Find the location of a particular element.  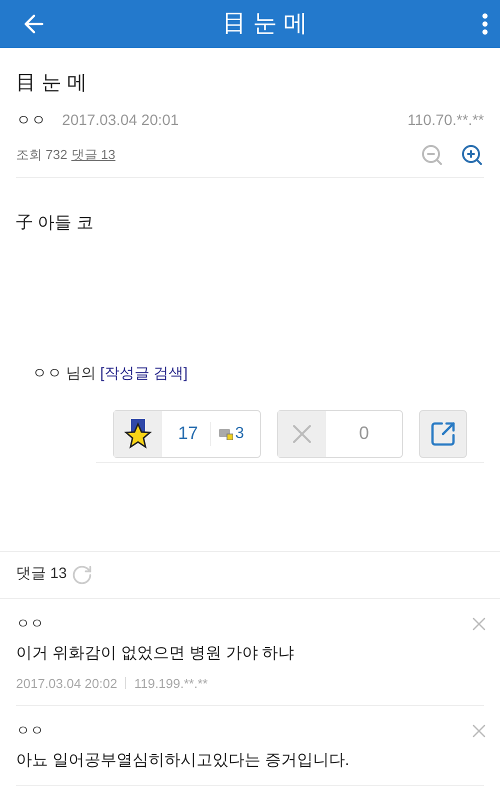

author-name: ㅇㅇ is located at coordinates (31, 121).